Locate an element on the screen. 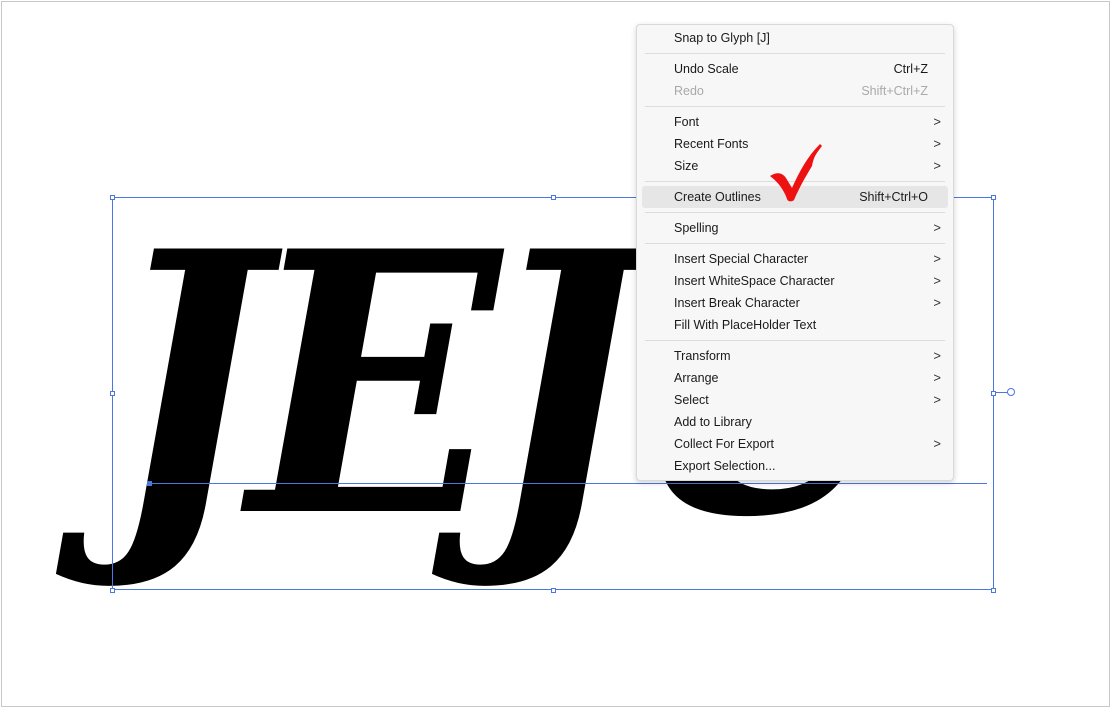  menu-item-label: Insert Special Character is located at coordinates (741, 259).